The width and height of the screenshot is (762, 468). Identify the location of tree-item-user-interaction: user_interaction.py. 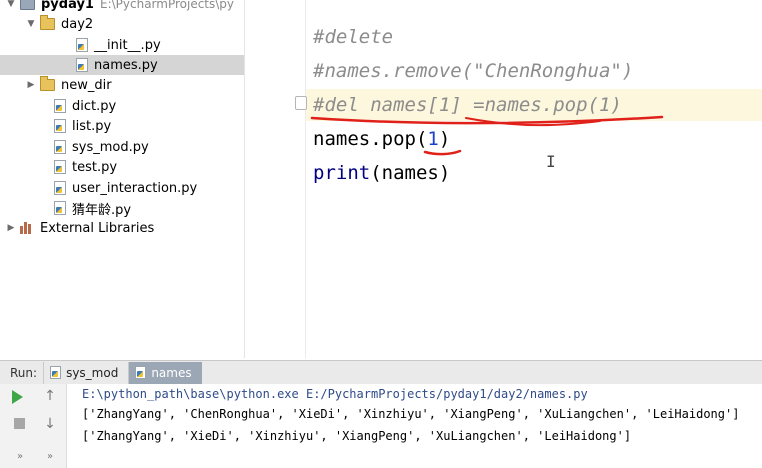
(122, 188).